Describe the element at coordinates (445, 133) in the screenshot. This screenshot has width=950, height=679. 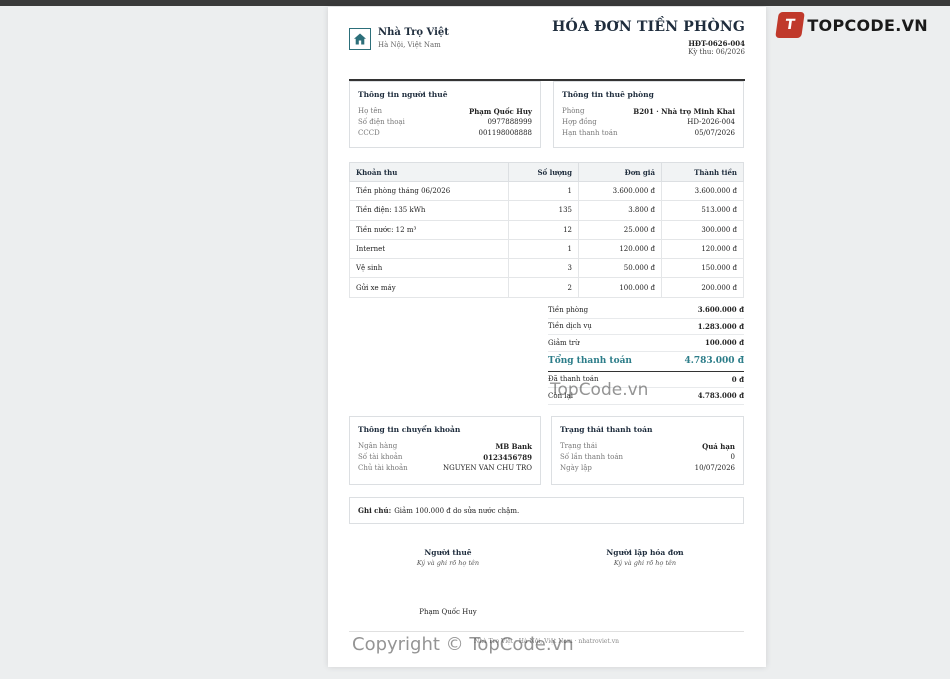
I see `tenant-row: CCCD 001198008888` at that location.